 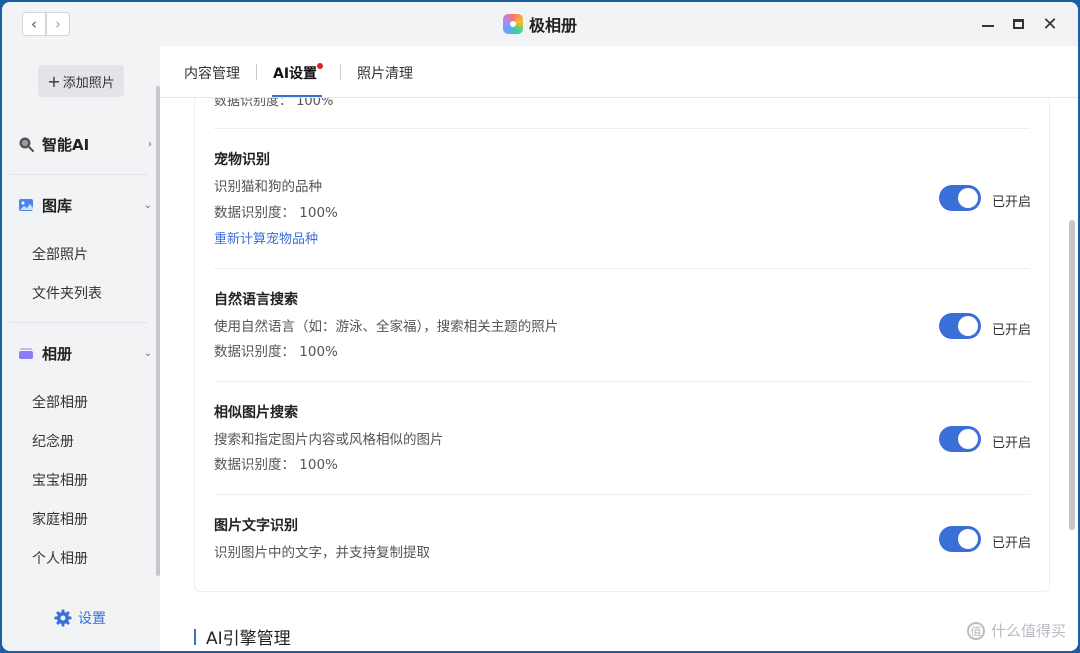 I want to click on close-icon: ✕, so click(x=1050, y=24).